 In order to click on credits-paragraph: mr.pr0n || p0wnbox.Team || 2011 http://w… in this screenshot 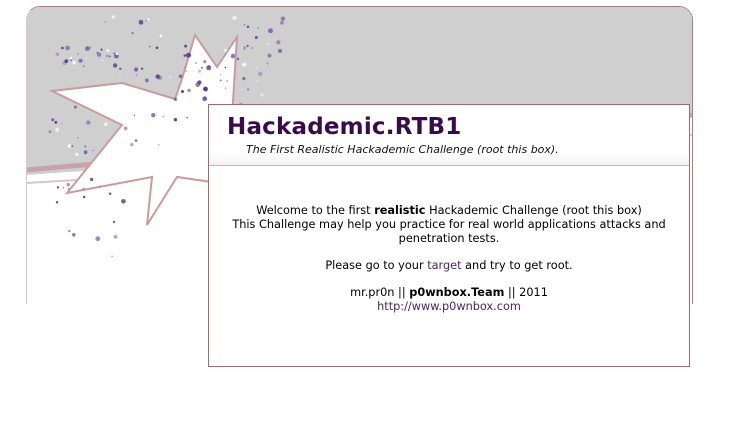, I will do `click(449, 300)`.